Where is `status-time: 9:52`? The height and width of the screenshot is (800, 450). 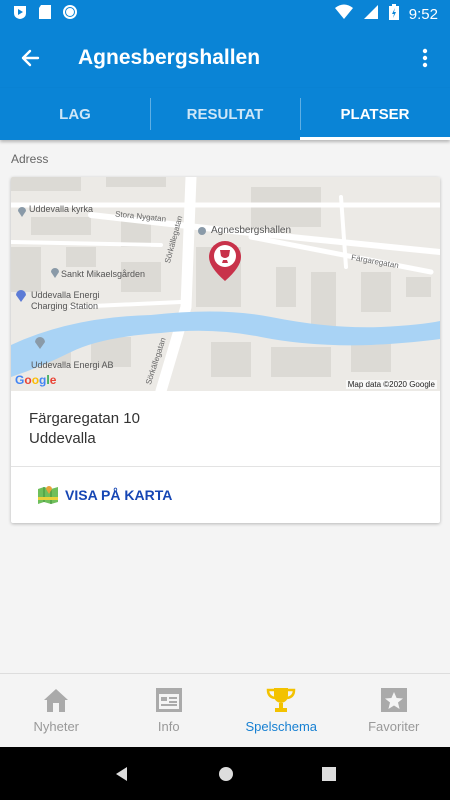
status-time: 9:52 is located at coordinates (423, 14).